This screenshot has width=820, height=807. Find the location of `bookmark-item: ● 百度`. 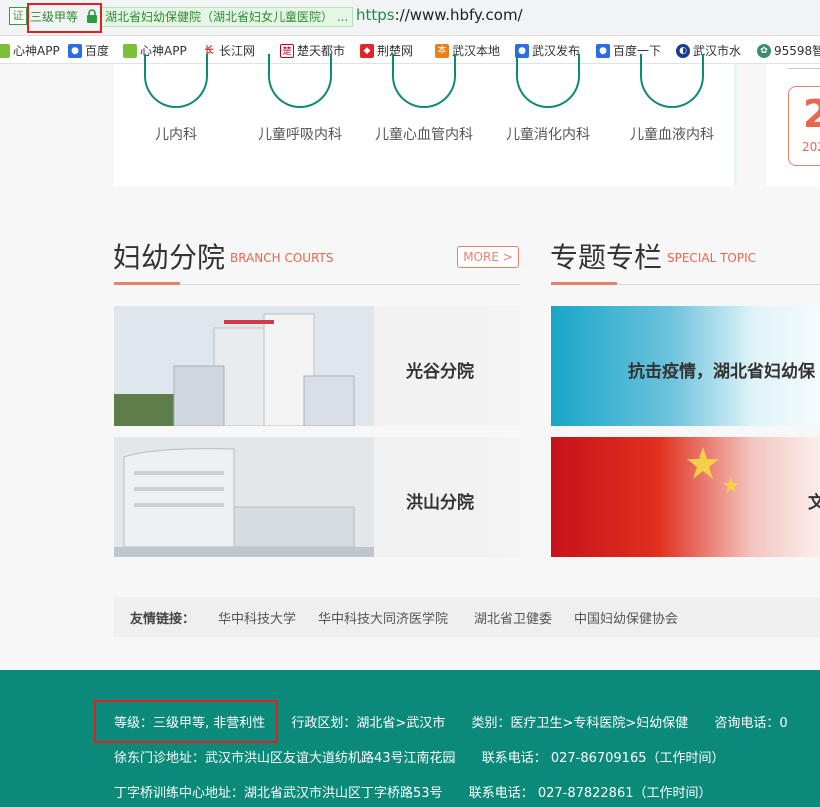

bookmark-item: ● 百度 is located at coordinates (88, 50).